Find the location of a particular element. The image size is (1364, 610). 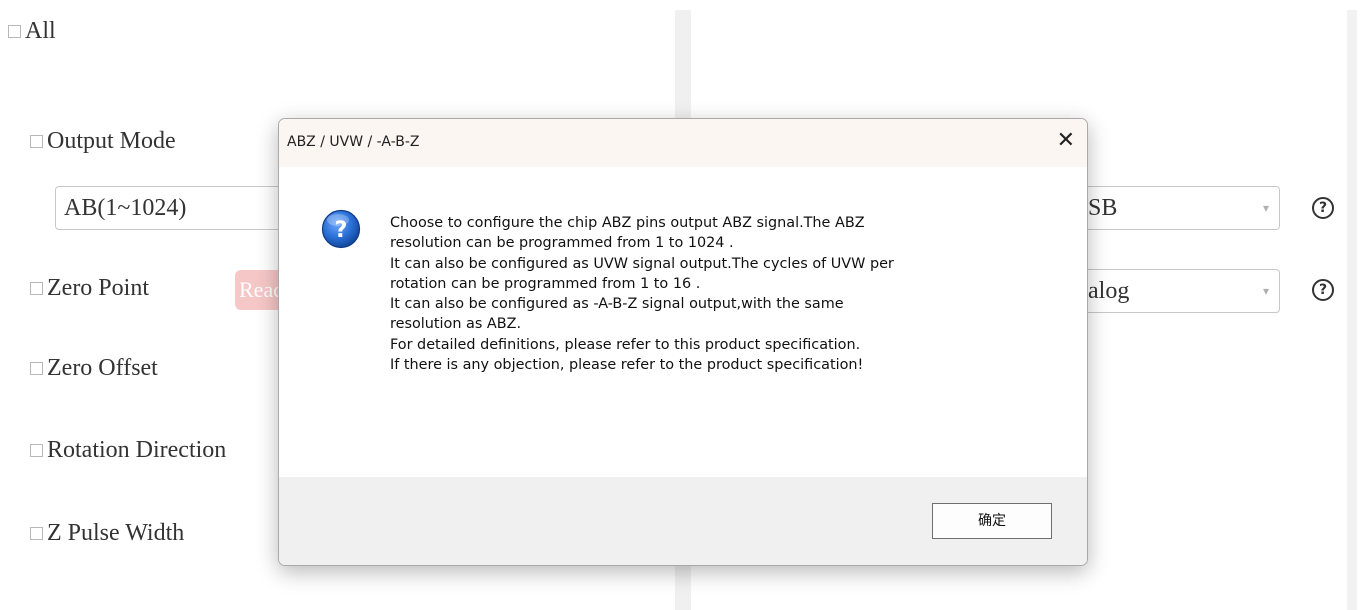

zero-point-label: Zero Point is located at coordinates (98, 288).